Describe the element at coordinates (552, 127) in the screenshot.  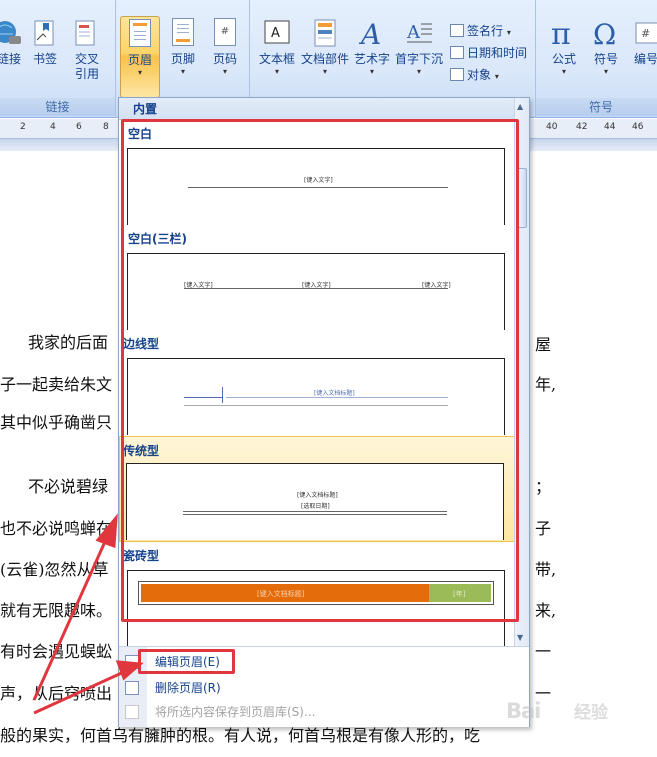
I see `ruler-tick: 40` at that location.